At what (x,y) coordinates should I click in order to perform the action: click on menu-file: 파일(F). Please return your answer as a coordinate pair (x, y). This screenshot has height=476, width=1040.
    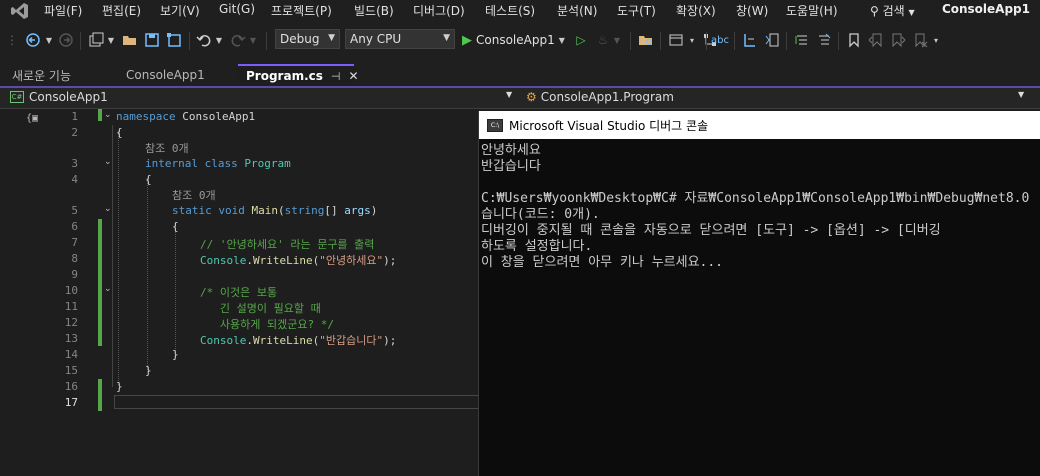
    Looking at the image, I should click on (63, 10).